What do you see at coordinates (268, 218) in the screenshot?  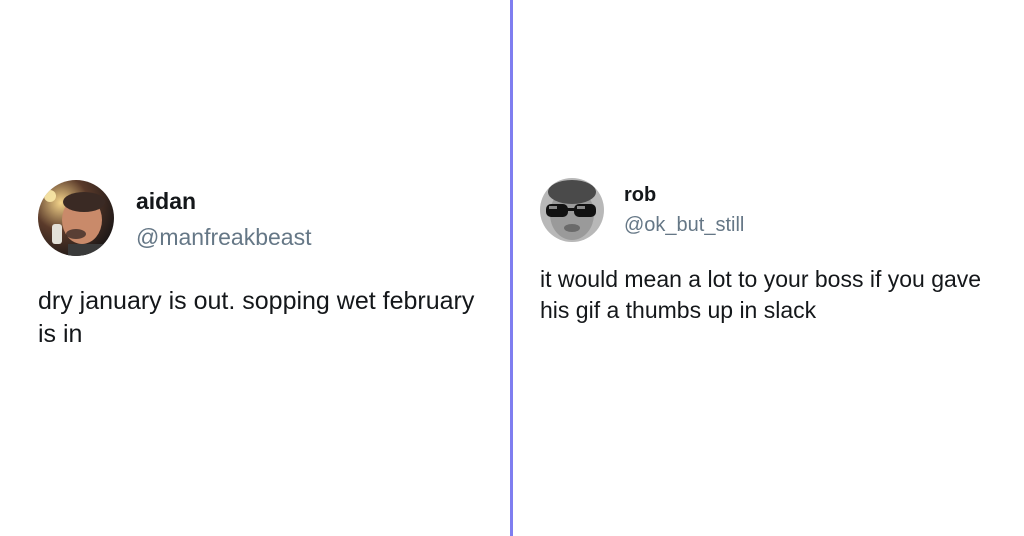 I see `tweet-header: aidan @manfreakbeast` at bounding box center [268, 218].